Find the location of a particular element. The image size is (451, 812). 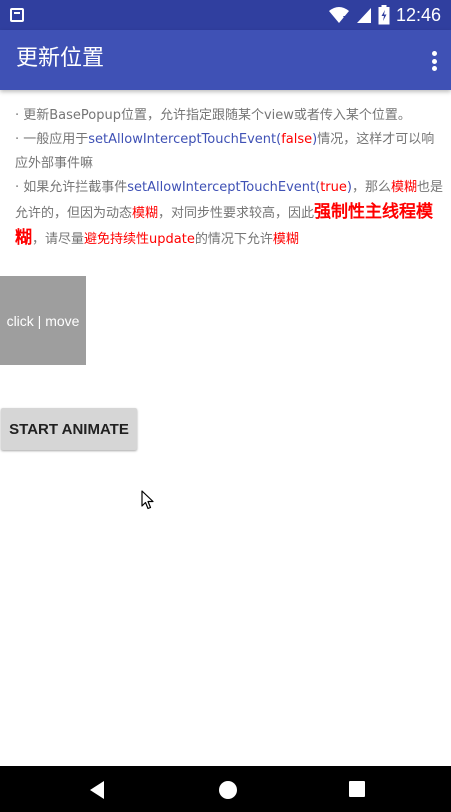

page-title: 更新位置 is located at coordinates (60, 58).